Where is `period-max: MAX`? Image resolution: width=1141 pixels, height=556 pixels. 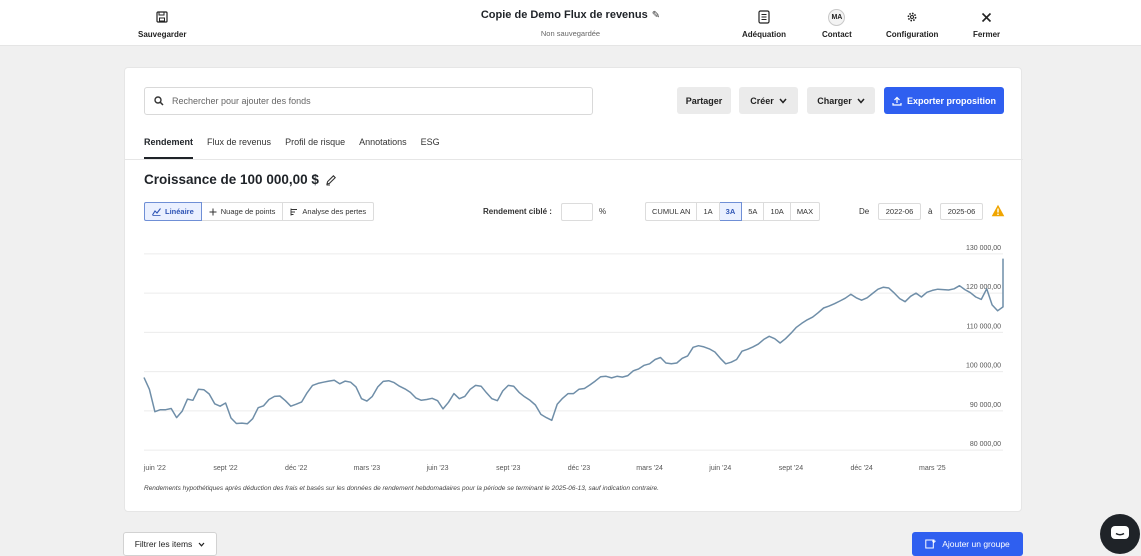 period-max: MAX is located at coordinates (805, 211).